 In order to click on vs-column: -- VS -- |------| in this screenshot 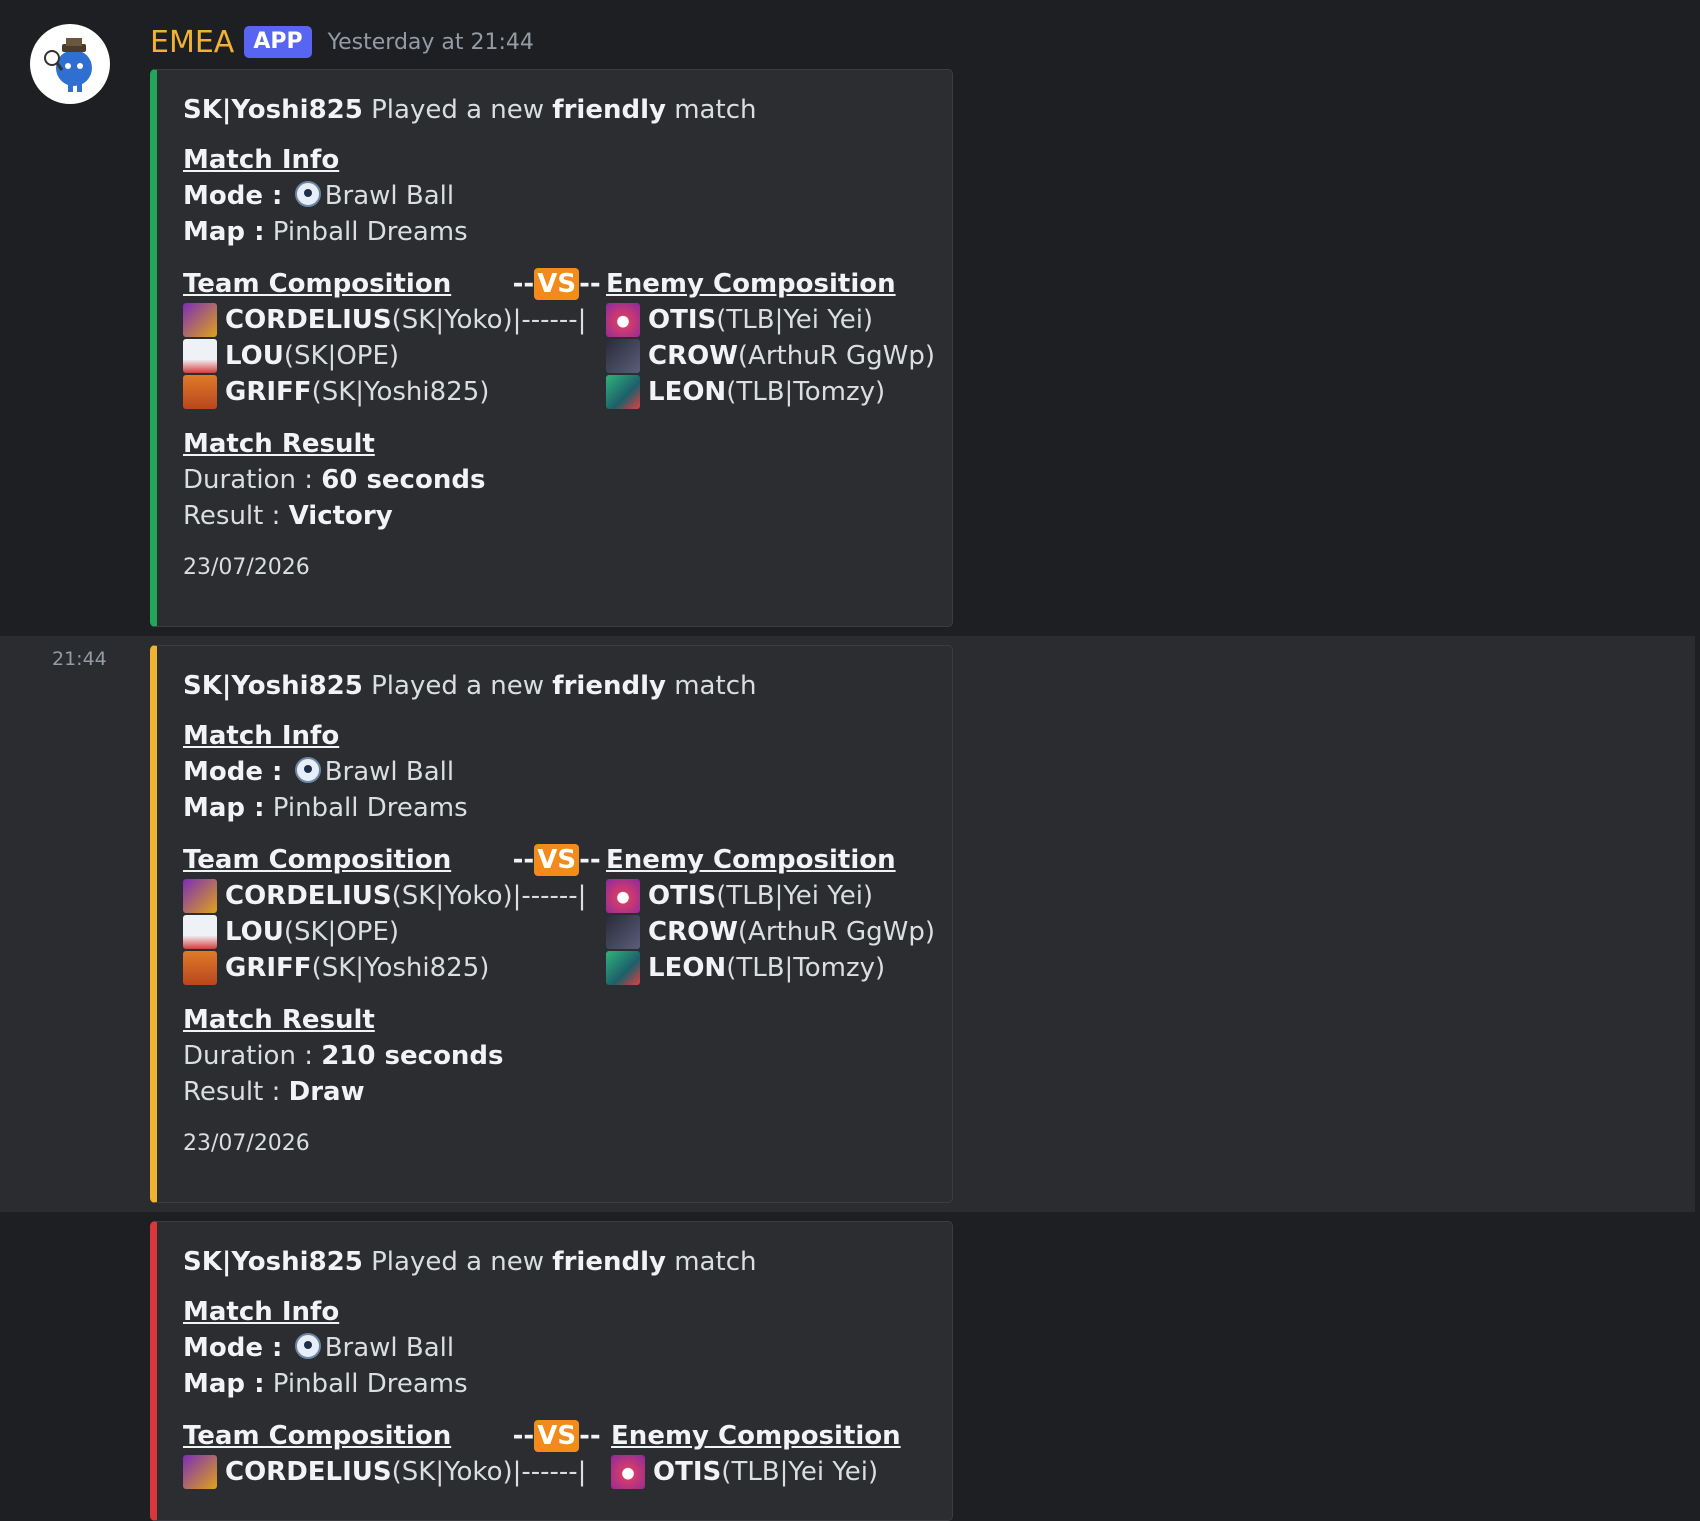, I will do `click(562, 1454)`.